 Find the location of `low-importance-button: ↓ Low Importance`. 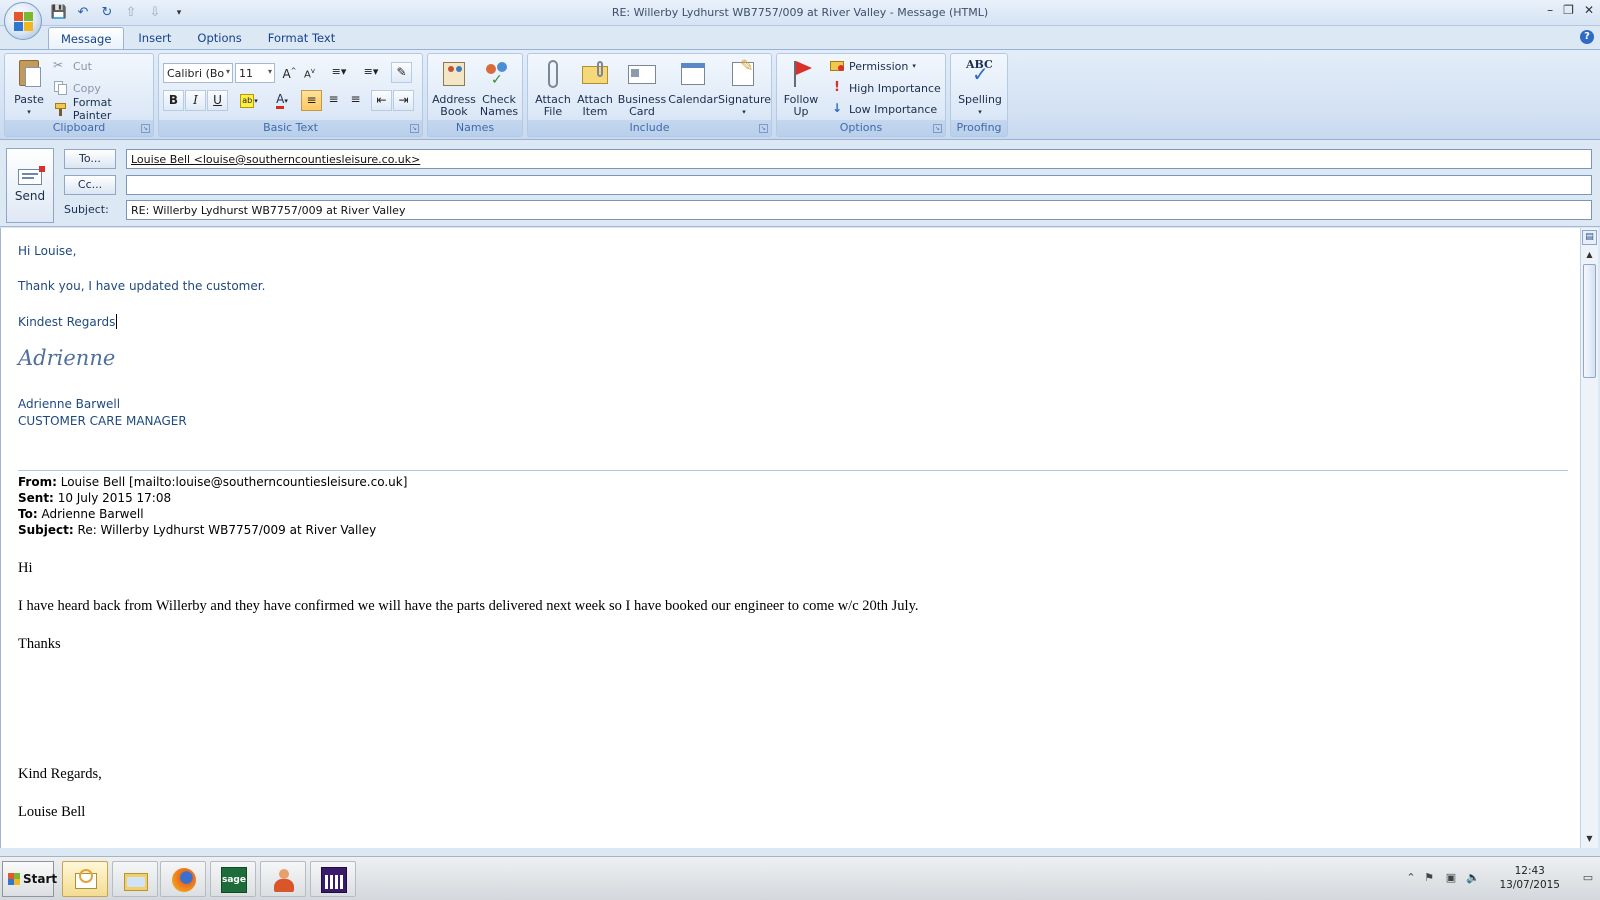

low-importance-button: ↓ Low Importance is located at coordinates (883, 109).